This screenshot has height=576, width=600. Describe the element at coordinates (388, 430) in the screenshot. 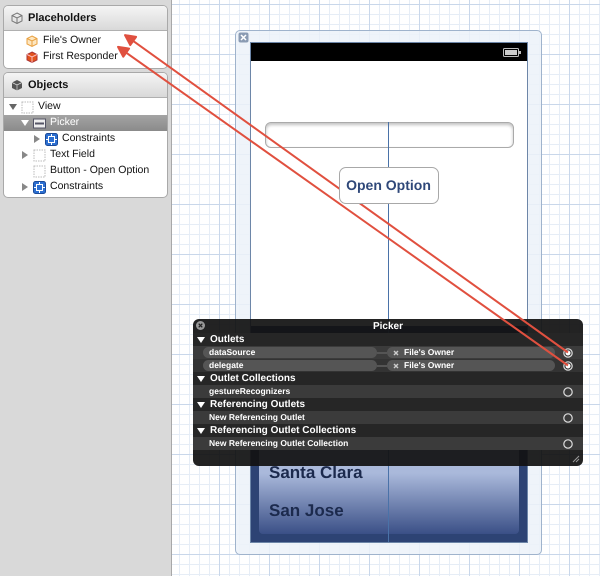

I see `section-header: Referencing Outlet Collections` at that location.